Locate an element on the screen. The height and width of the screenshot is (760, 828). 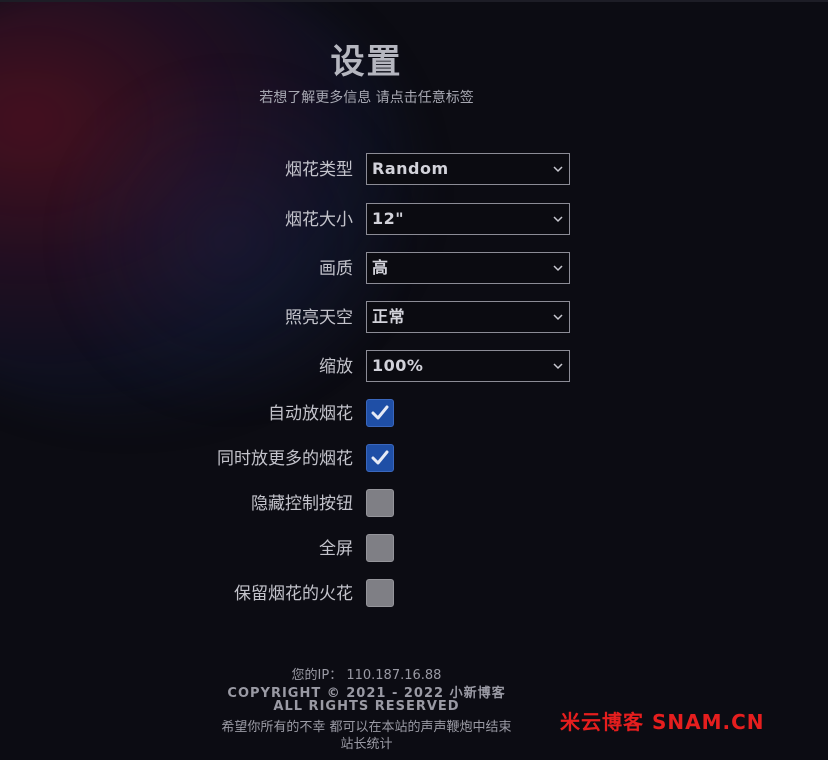
setting-row-quality: 画质 高 is located at coordinates (414, 269).